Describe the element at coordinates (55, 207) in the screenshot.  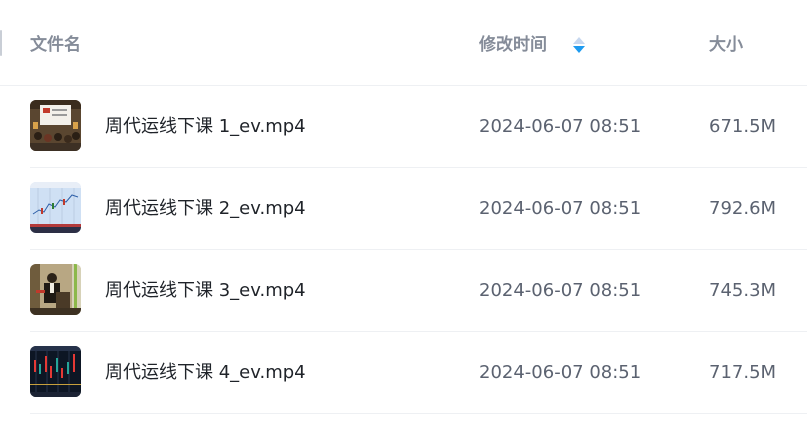
I see `video-thumbnail-chart` at that location.